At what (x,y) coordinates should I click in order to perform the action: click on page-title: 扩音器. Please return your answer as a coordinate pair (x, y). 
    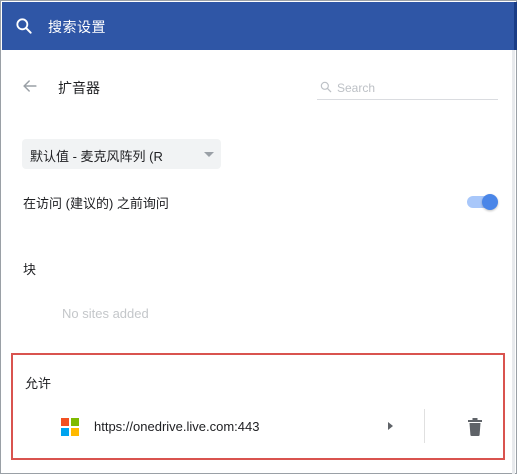
    Looking at the image, I should click on (79, 88).